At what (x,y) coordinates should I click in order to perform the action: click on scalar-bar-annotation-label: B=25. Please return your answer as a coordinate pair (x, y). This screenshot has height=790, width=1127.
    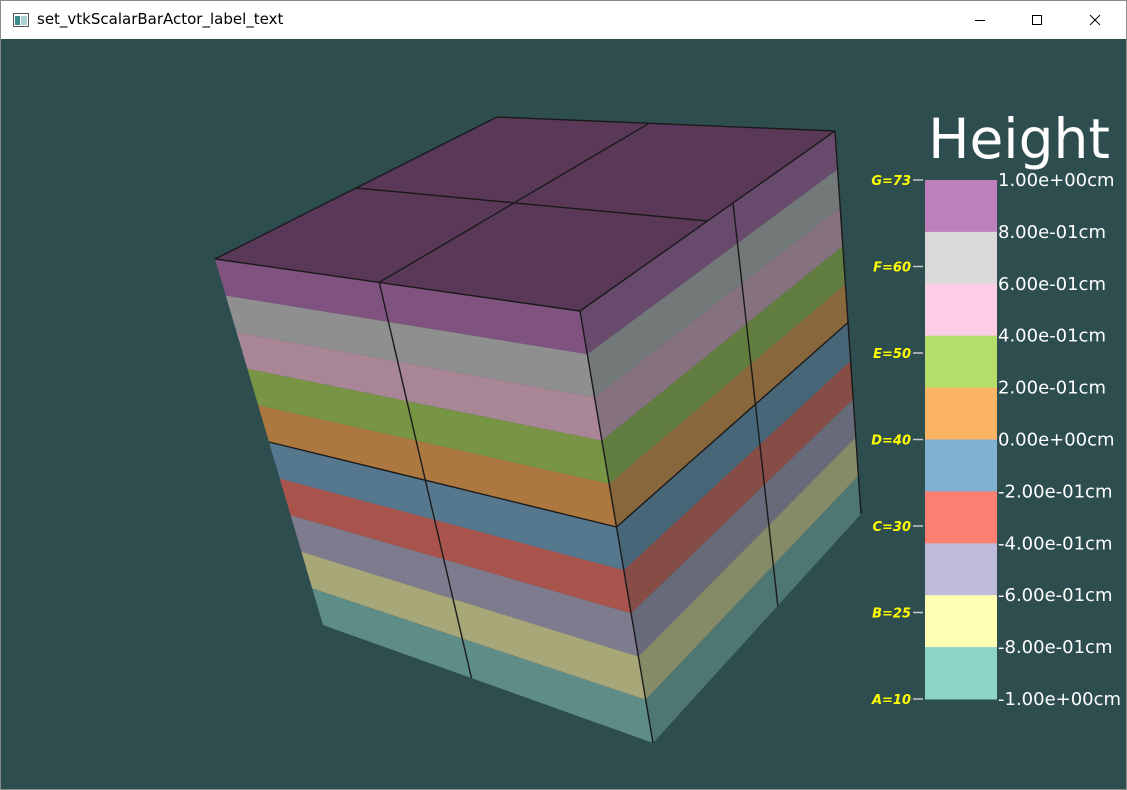
    Looking at the image, I should click on (891, 614).